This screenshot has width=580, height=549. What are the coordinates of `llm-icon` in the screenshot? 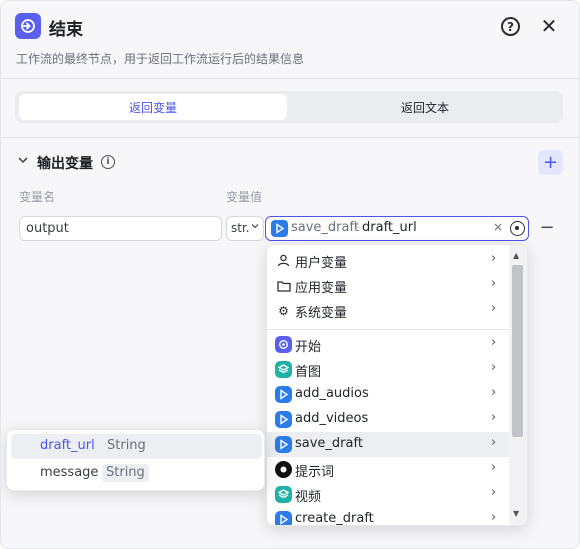 It's located at (283, 469).